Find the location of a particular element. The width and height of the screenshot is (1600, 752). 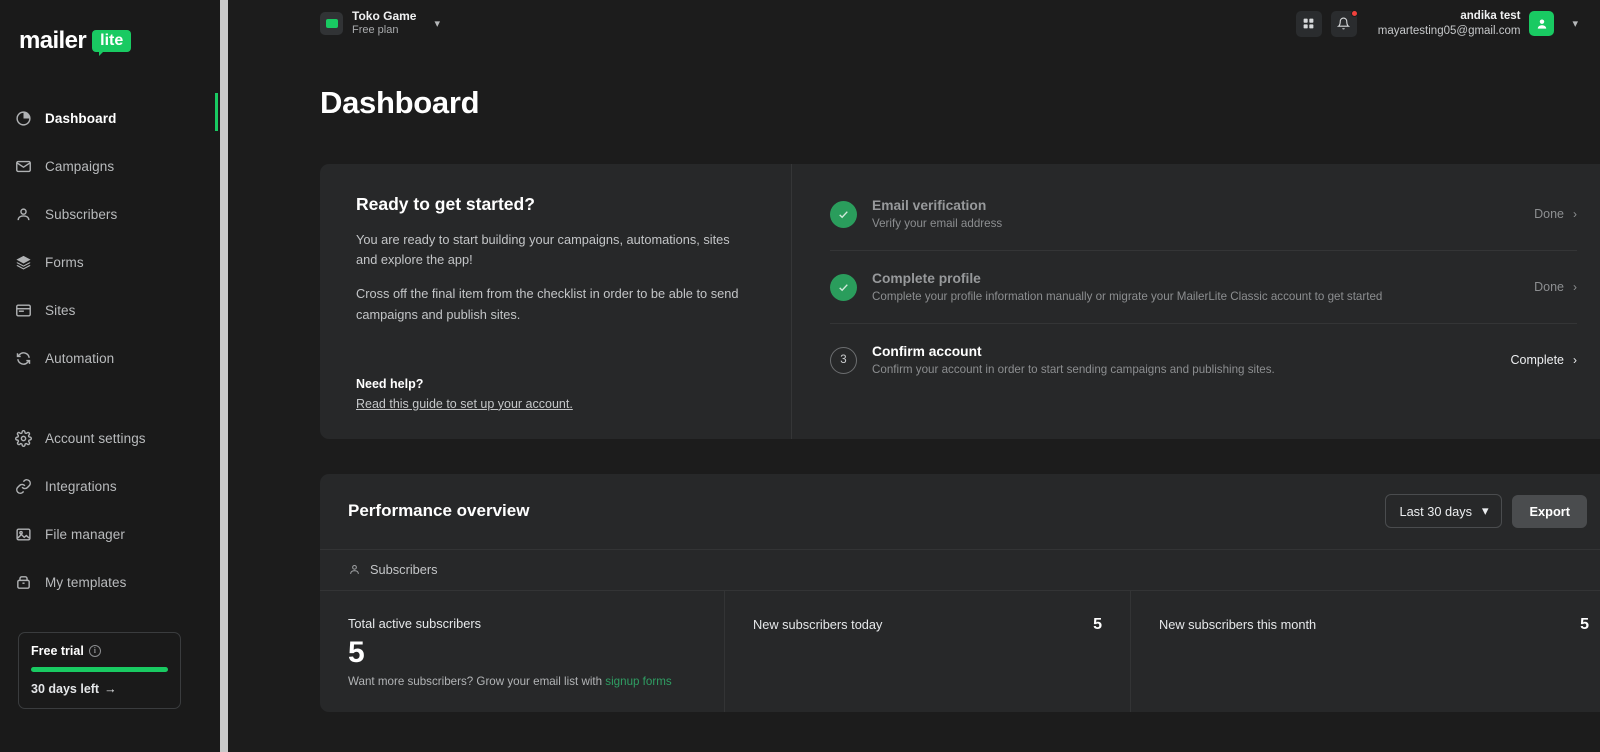

setup-guide-link: Read this guide to set up your account. is located at coordinates (553, 404).